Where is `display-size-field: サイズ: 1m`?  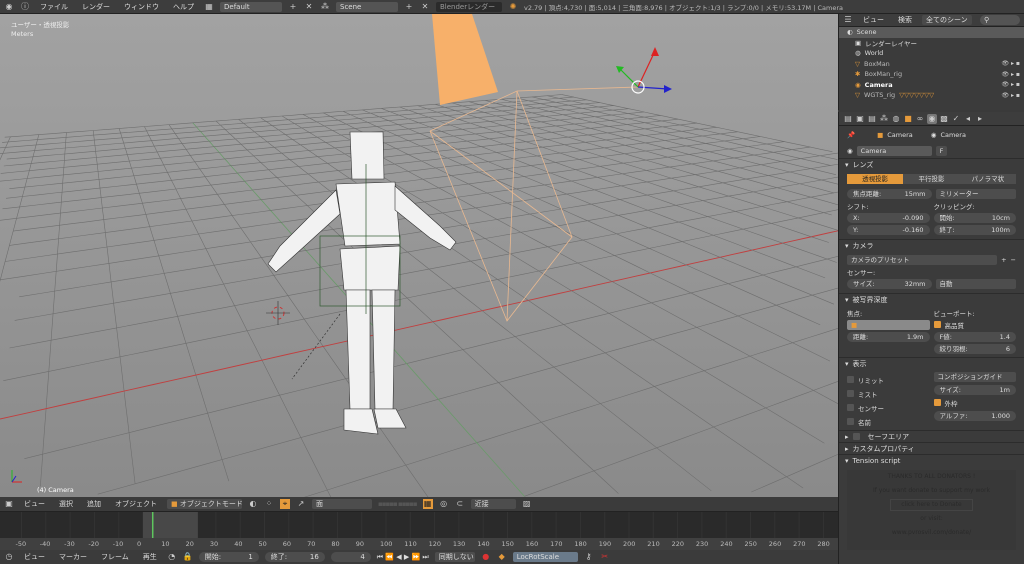 display-size-field: サイズ: 1m is located at coordinates (974, 390).